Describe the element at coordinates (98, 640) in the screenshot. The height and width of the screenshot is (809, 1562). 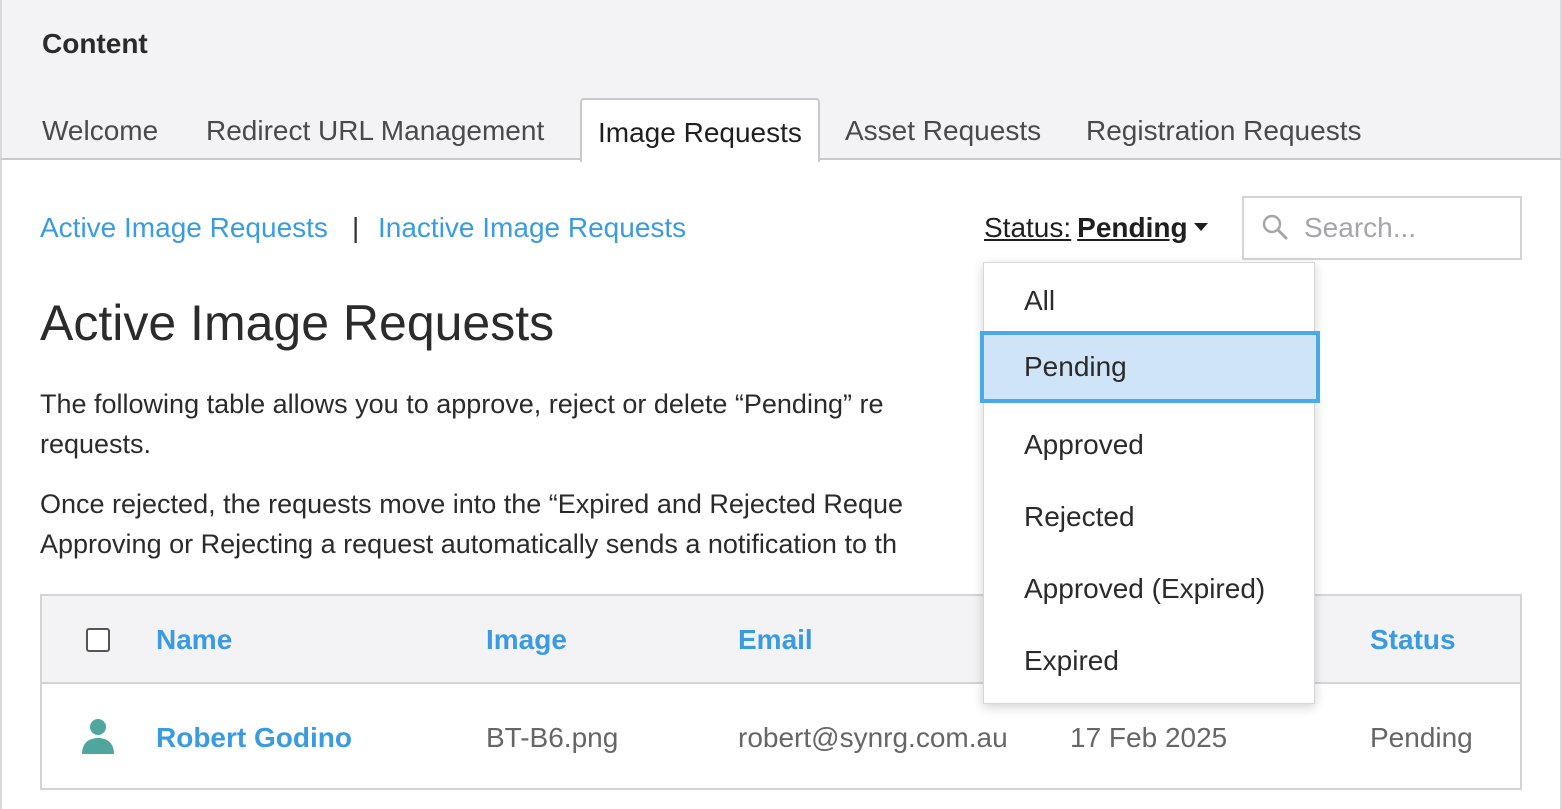
I see `select-all-checkbox` at that location.